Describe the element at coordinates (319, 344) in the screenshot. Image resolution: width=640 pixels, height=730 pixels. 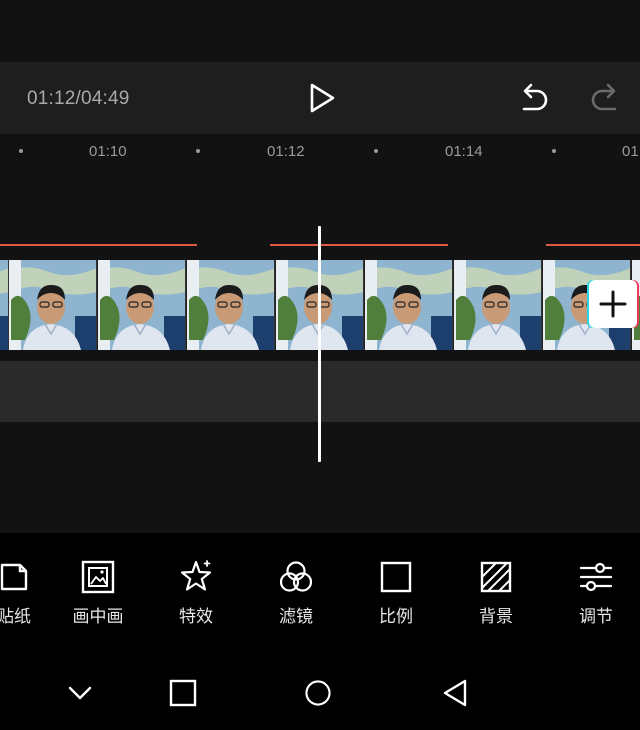
I see `playhead` at that location.